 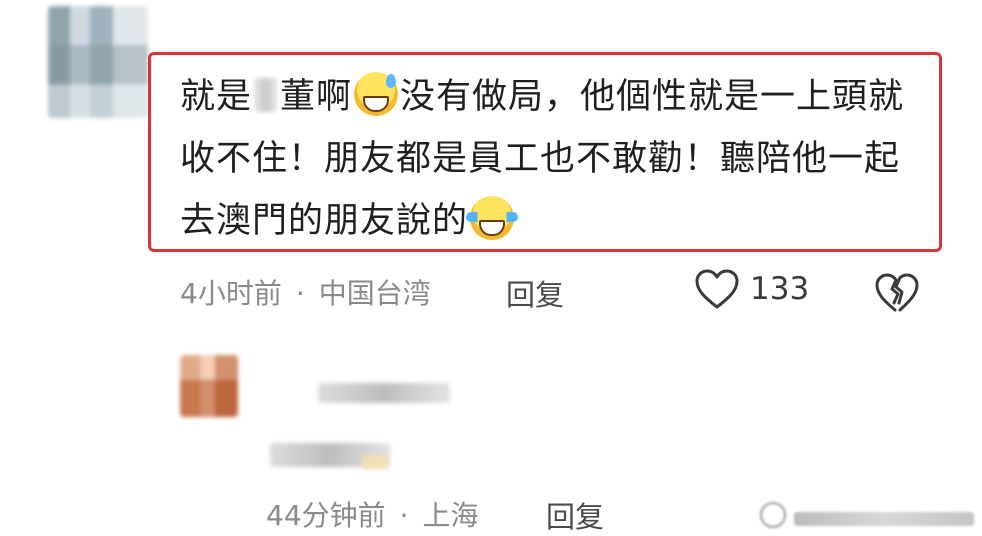 I want to click on reply-time: 44分钟前, so click(x=326, y=515).